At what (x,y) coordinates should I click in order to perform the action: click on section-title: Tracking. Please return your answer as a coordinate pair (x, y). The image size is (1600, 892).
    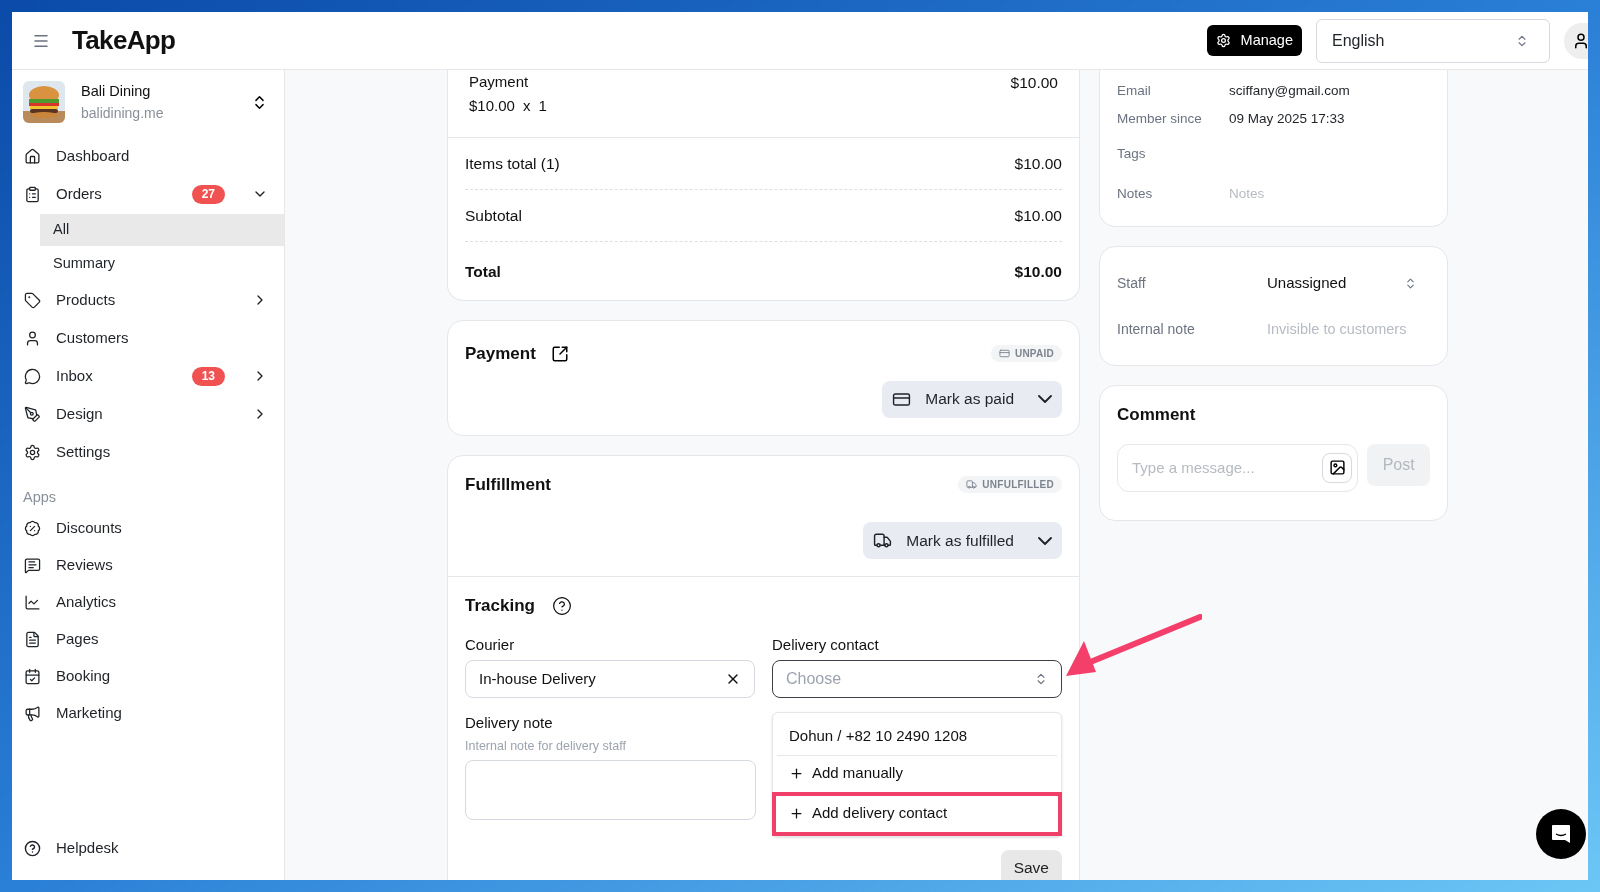
    Looking at the image, I should click on (500, 606).